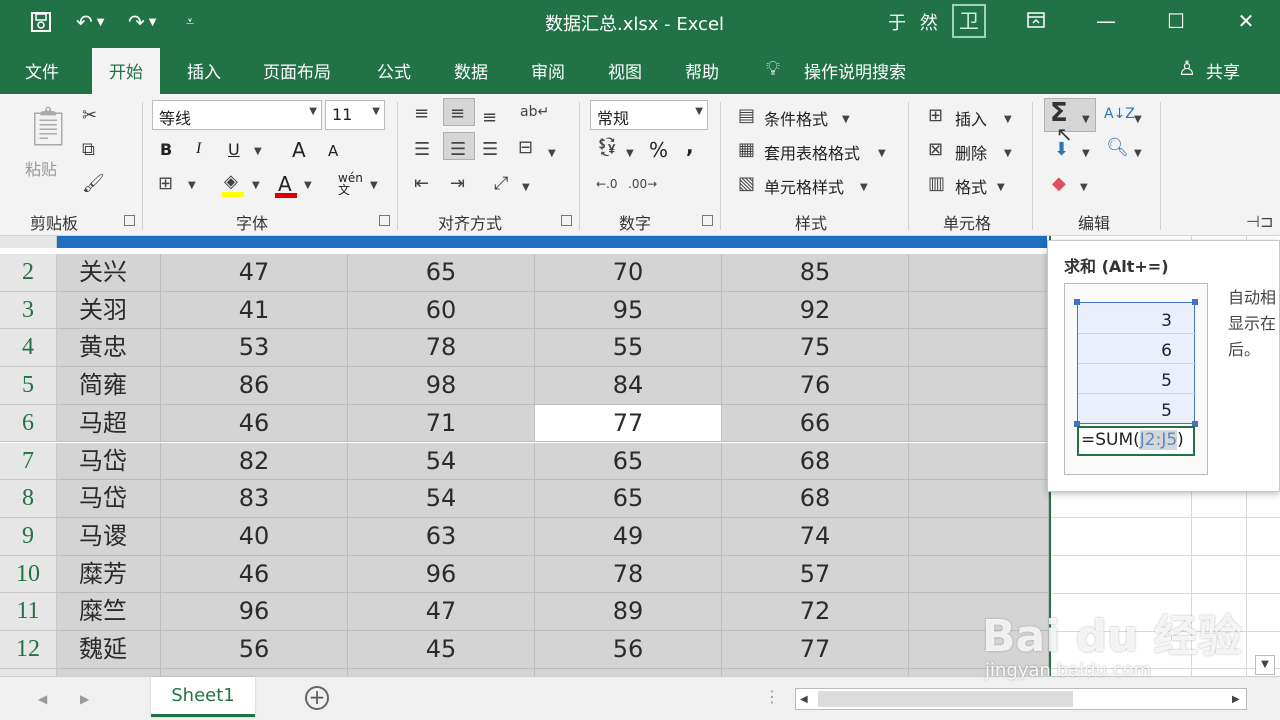 The image size is (1280, 720). I want to click on font-size-combo: 11 ▼, so click(355, 115).